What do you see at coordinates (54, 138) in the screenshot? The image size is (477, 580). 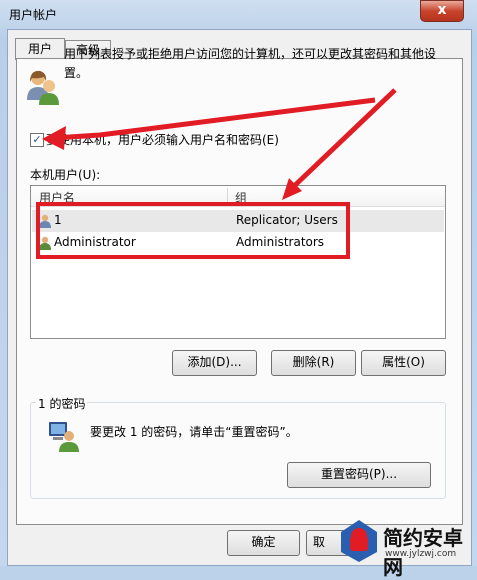 I see `arrowhead-icon` at bounding box center [54, 138].